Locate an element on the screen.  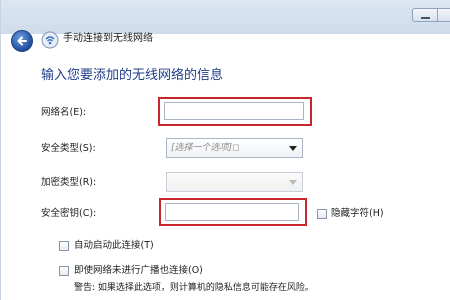
window-controls is located at coordinates (431, 15).